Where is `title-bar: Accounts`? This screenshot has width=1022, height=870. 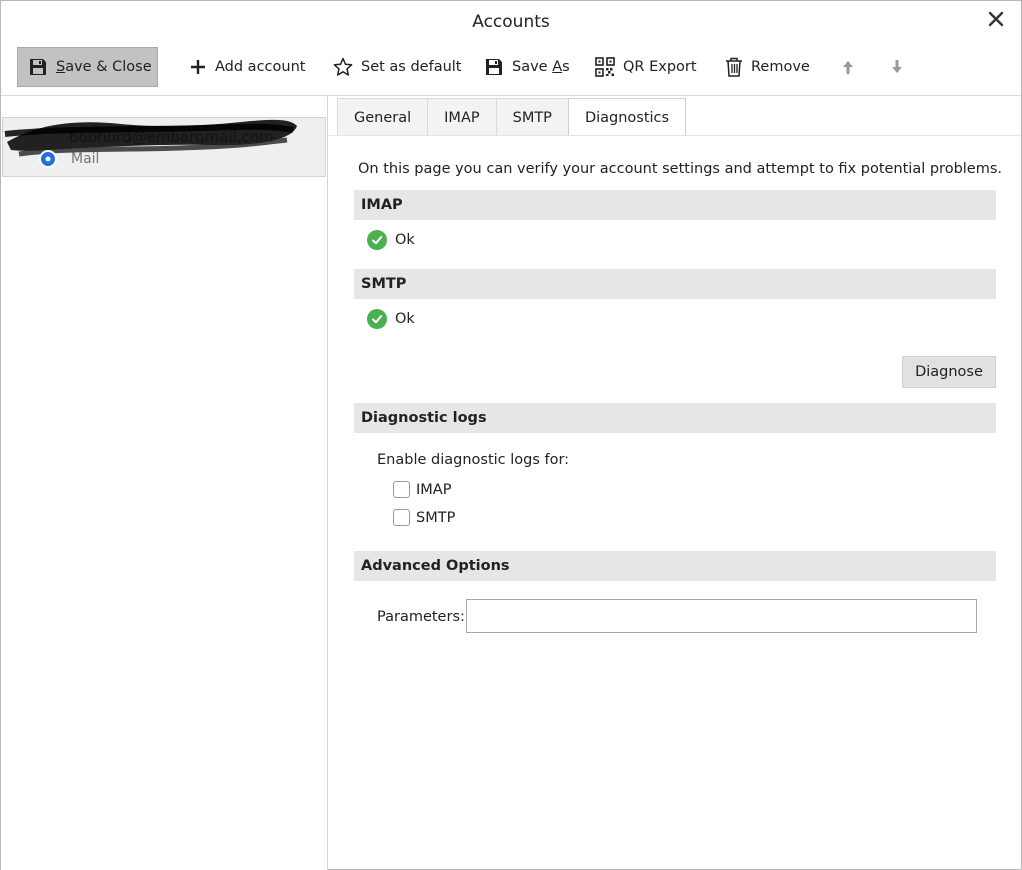 title-bar: Accounts is located at coordinates (511, 22).